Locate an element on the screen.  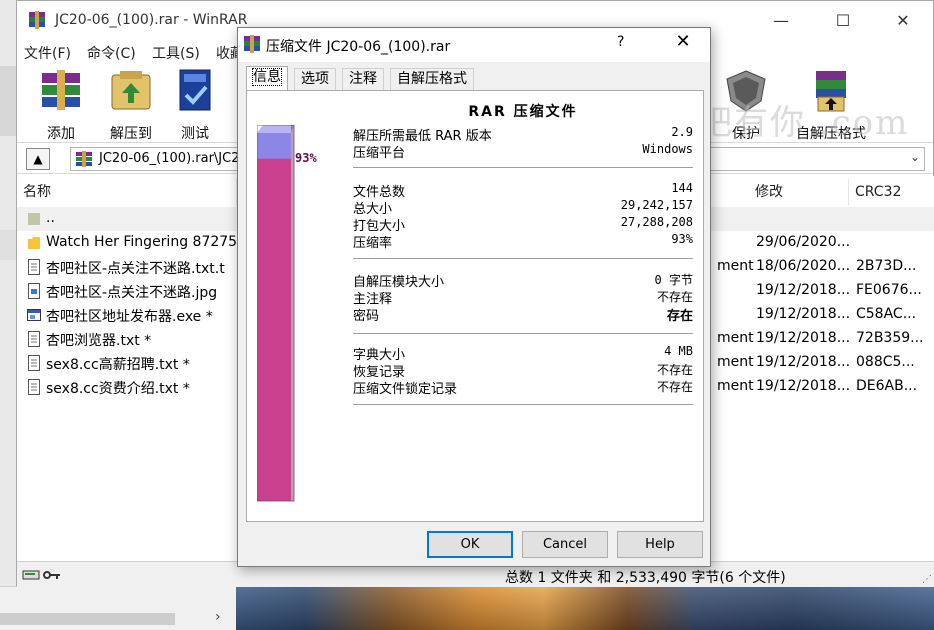
desktop-wallpaper-photo is located at coordinates (585, 608).